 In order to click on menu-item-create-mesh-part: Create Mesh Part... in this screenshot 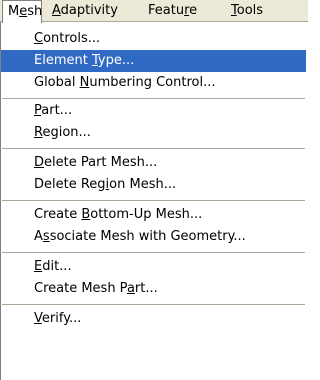, I will do `click(153, 289)`.